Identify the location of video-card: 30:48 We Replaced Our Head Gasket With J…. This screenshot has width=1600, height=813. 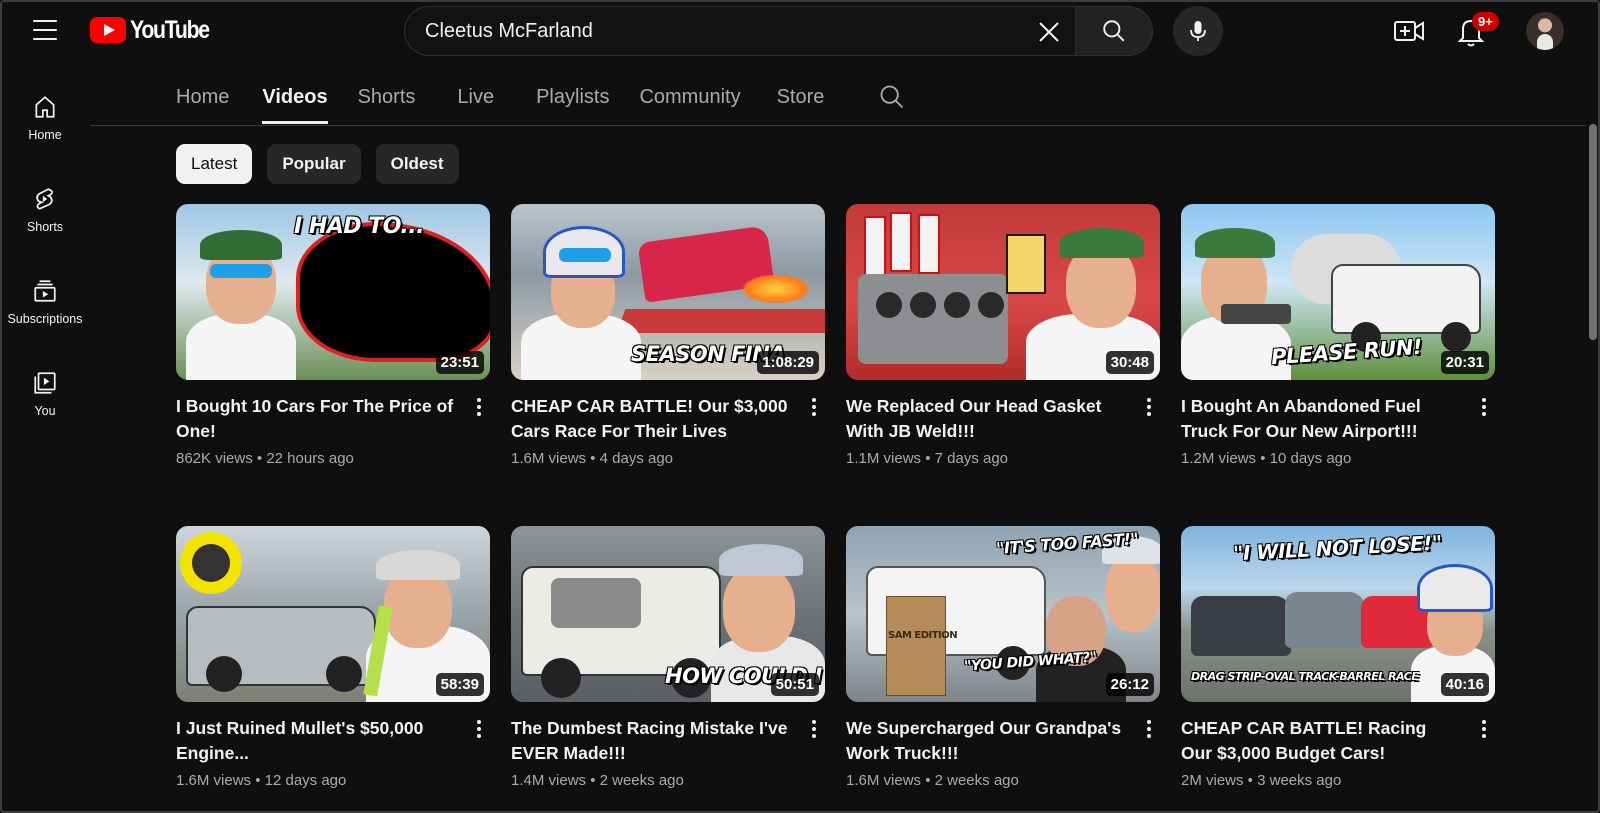
(1003, 365).